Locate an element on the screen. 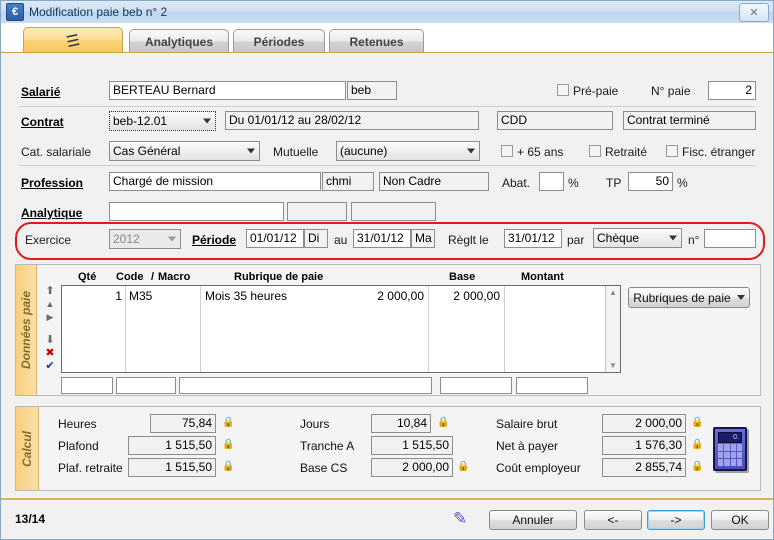  reglt-date-input: 31/01/12 is located at coordinates (533, 238).